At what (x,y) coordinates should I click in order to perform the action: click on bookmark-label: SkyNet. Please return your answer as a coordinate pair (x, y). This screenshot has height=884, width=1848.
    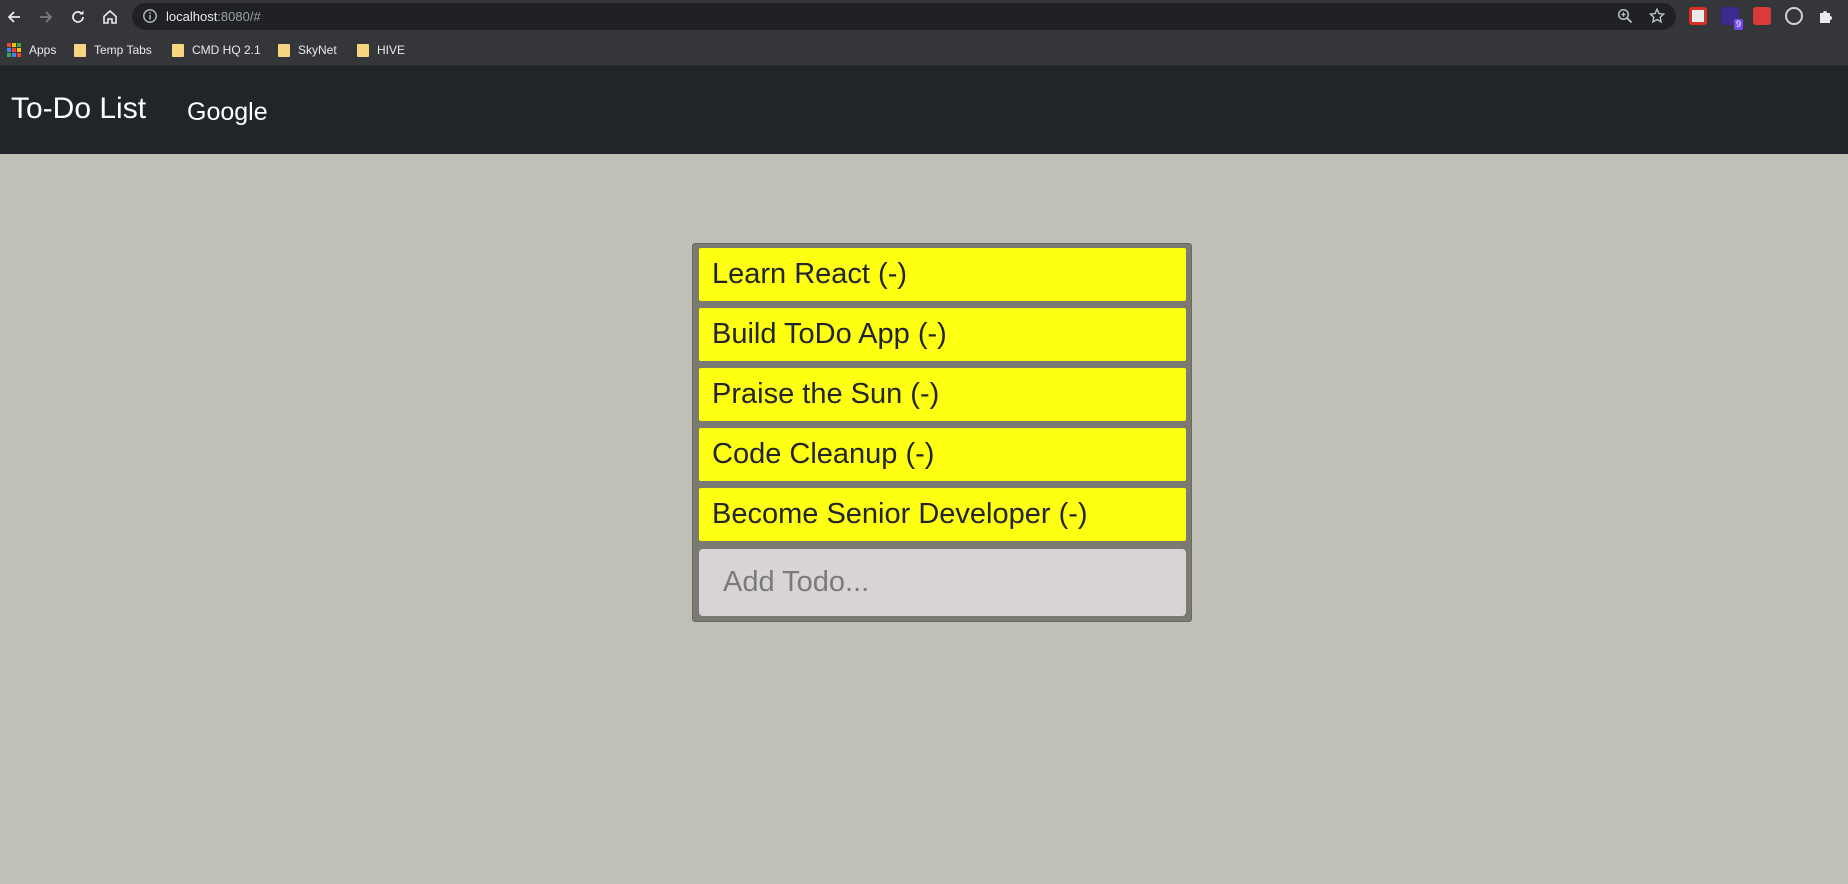
    Looking at the image, I should click on (317, 50).